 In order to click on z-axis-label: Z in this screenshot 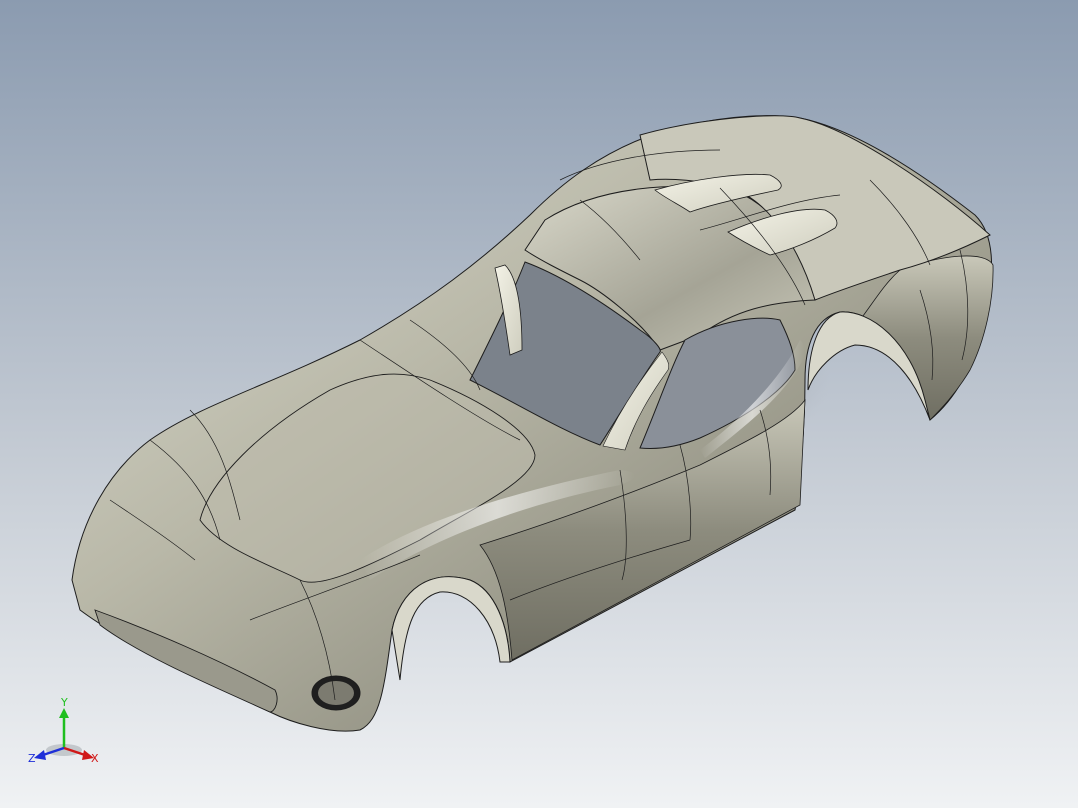, I will do `click(32, 758)`.